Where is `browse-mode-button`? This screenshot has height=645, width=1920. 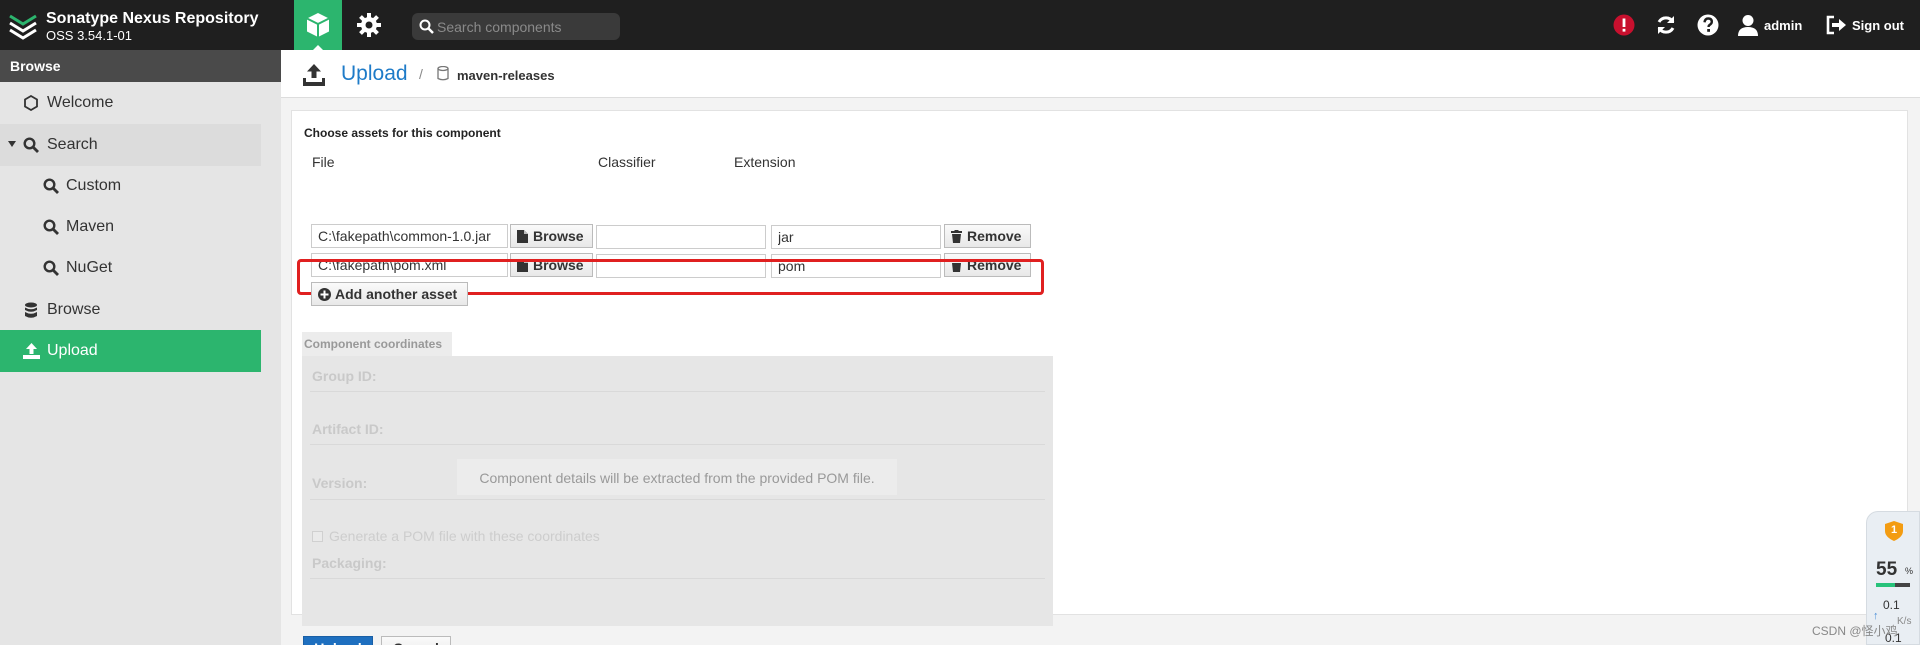
browse-mode-button is located at coordinates (318, 25).